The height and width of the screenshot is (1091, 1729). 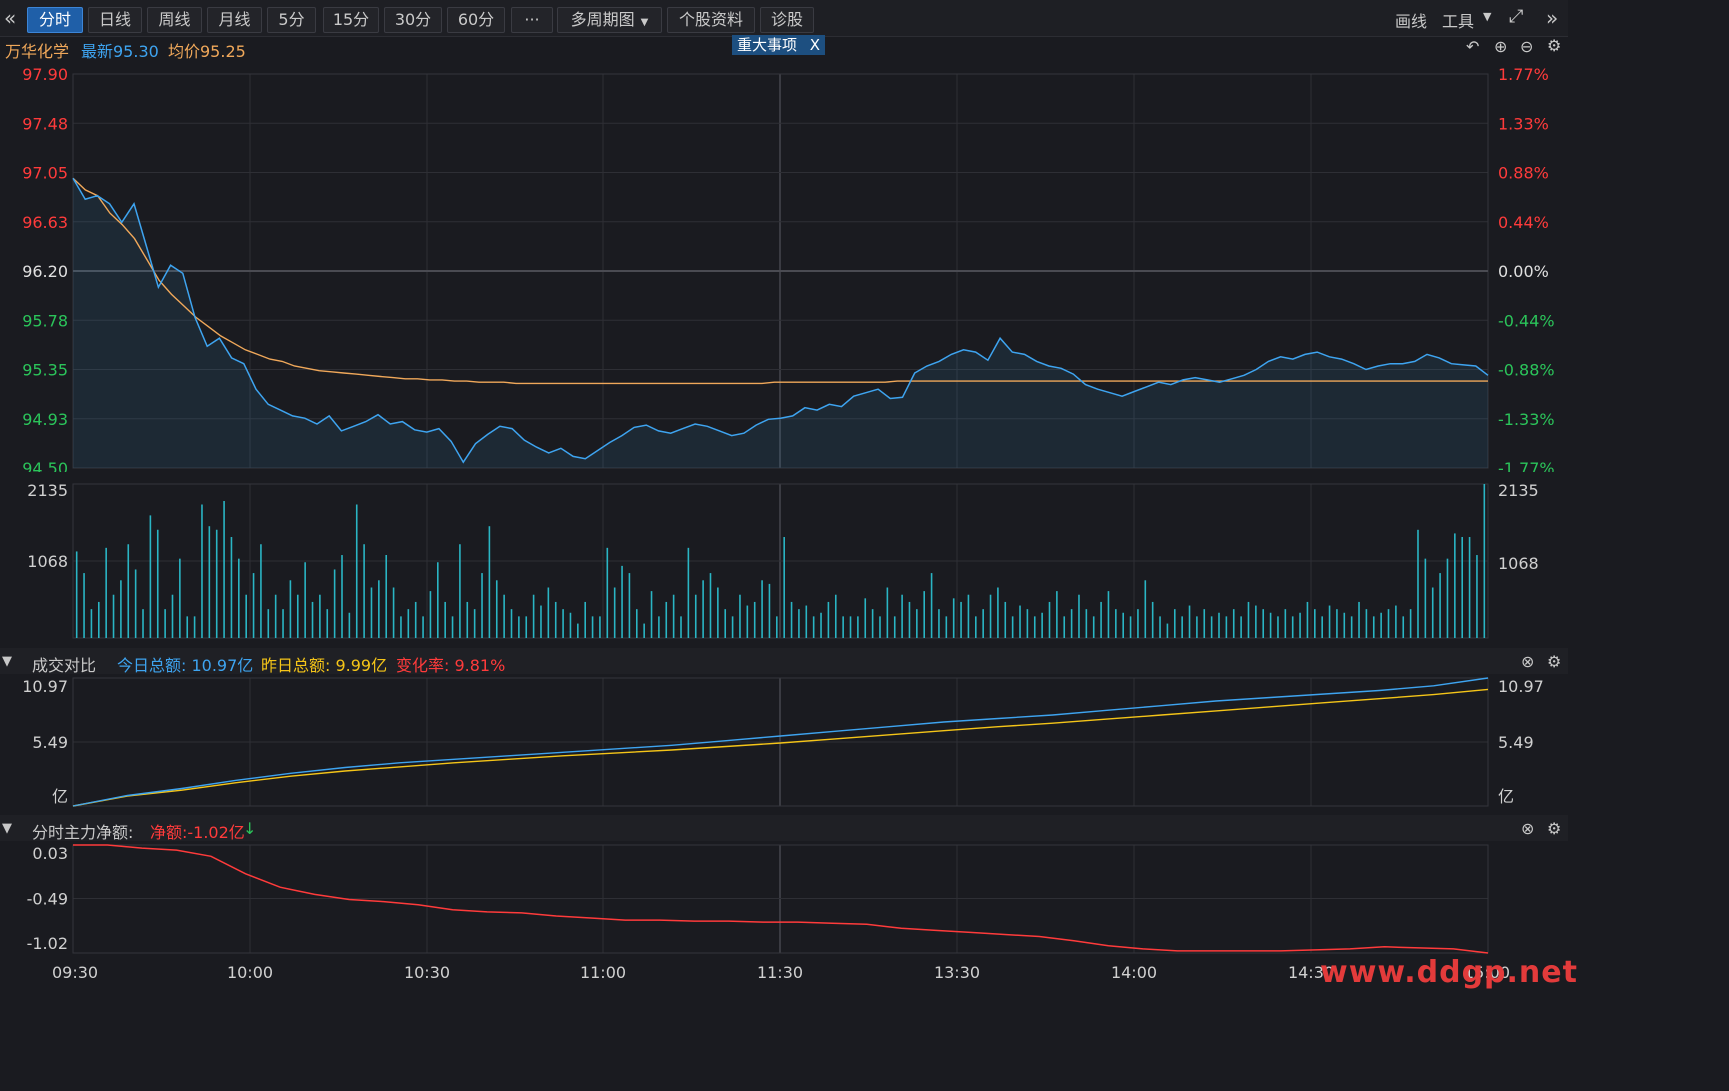 What do you see at coordinates (45, 320) in the screenshot?
I see `price-tick-left: 95.78` at bounding box center [45, 320].